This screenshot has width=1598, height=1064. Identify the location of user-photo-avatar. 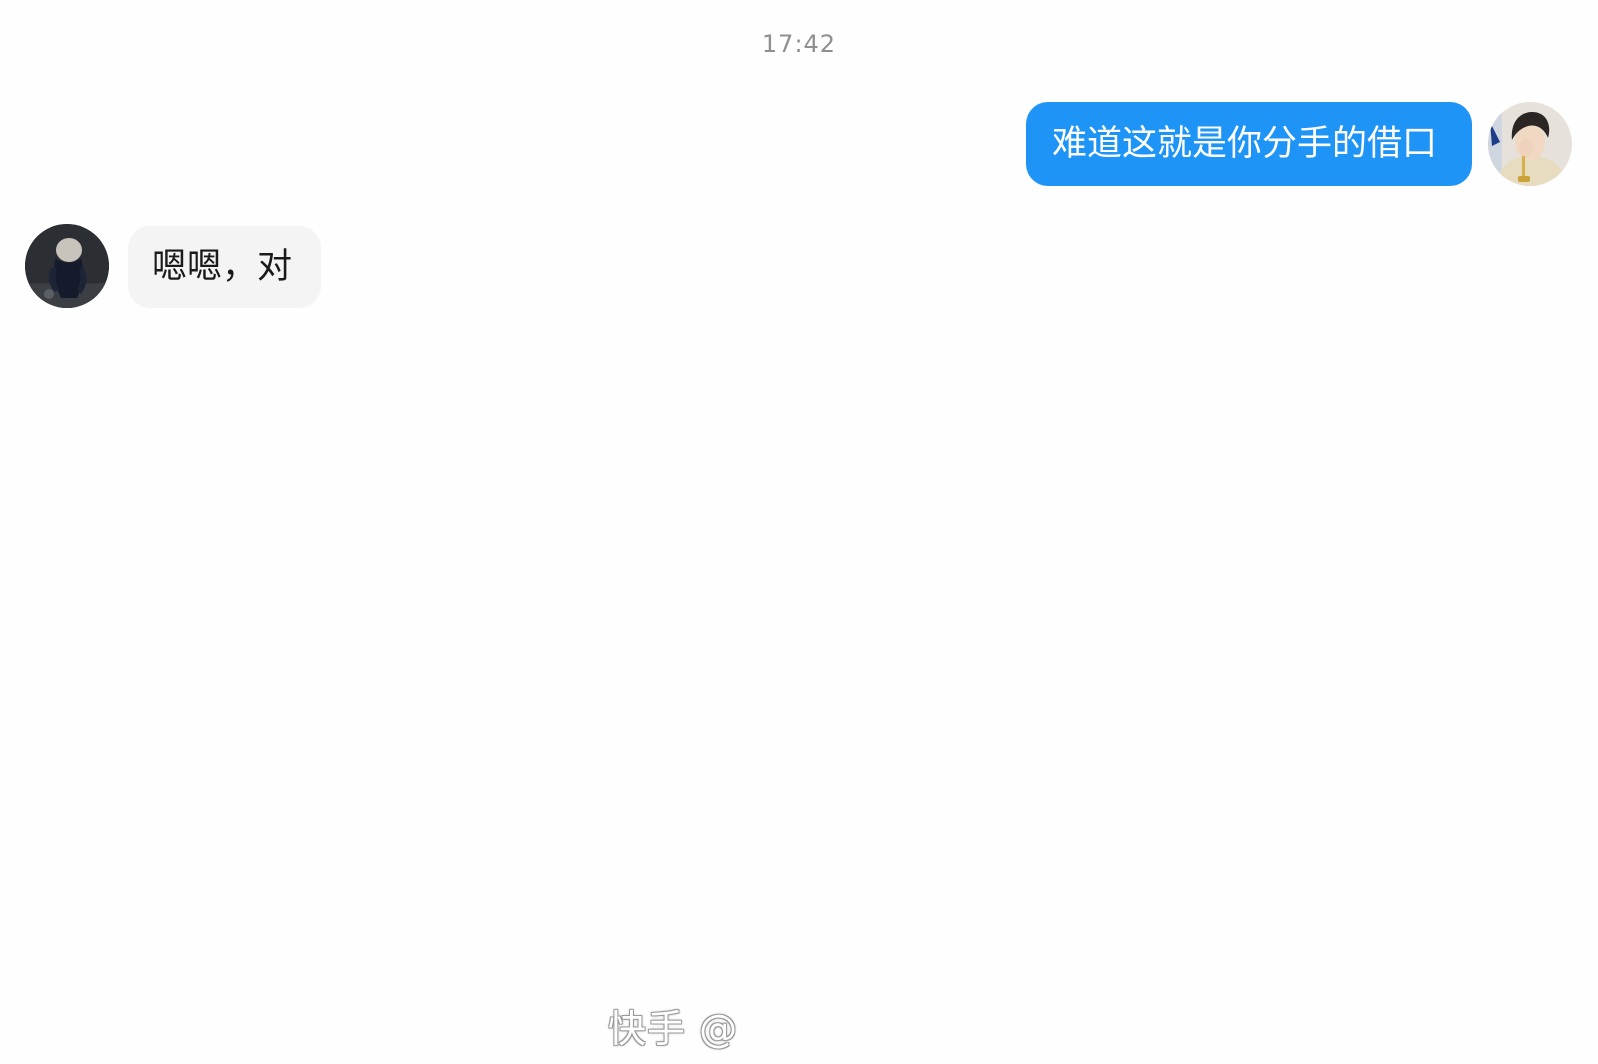
(1530, 144).